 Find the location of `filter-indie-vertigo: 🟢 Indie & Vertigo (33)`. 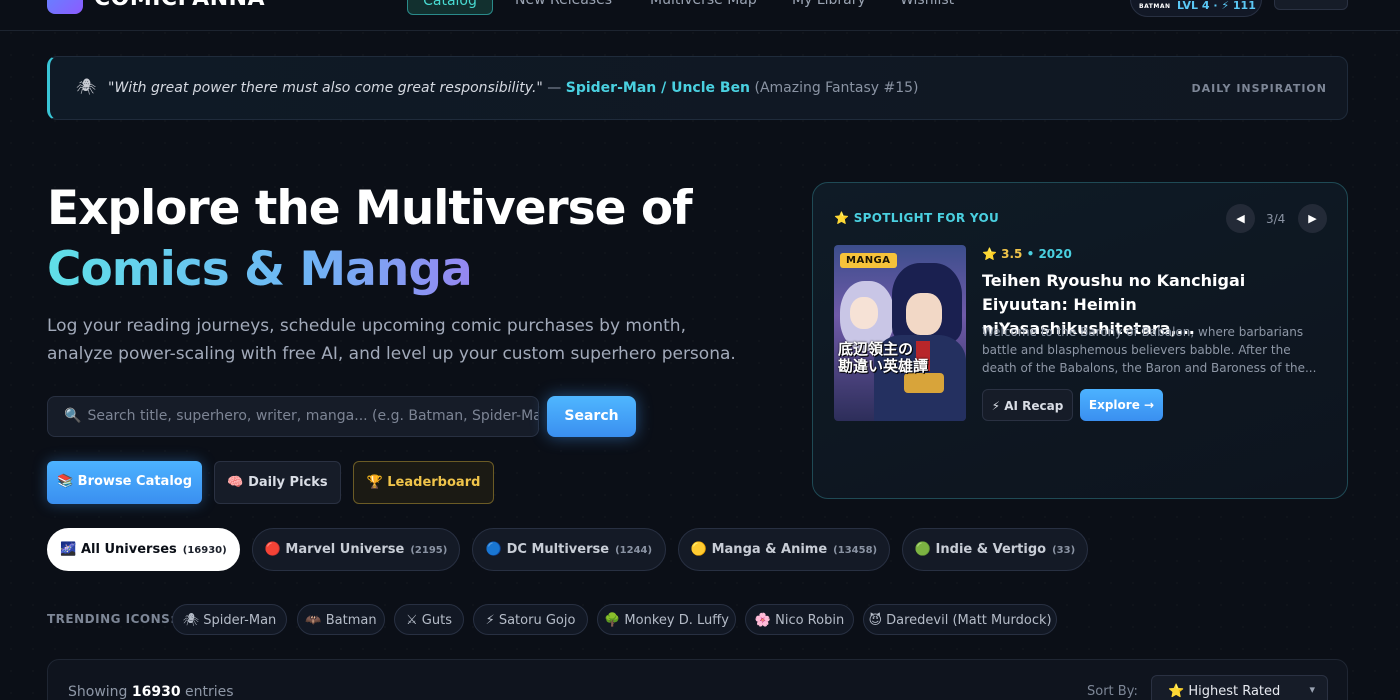

filter-indie-vertigo: 🟢 Indie & Vertigo (33) is located at coordinates (995, 549).